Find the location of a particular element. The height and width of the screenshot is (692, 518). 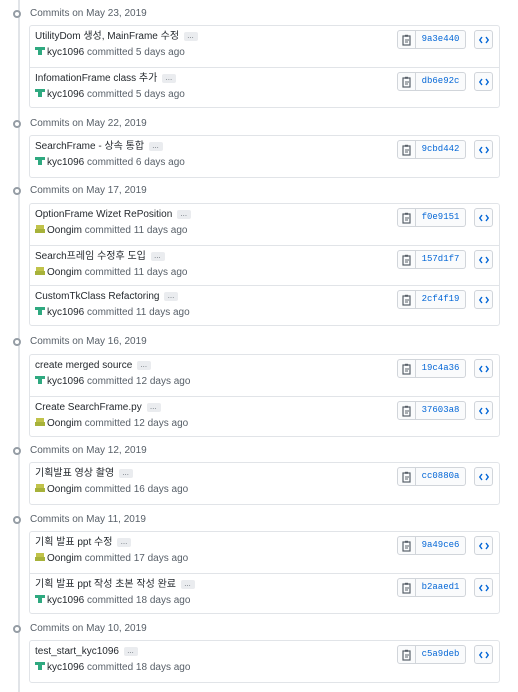

commit-sha-link: b2aaed1 is located at coordinates (441, 587).